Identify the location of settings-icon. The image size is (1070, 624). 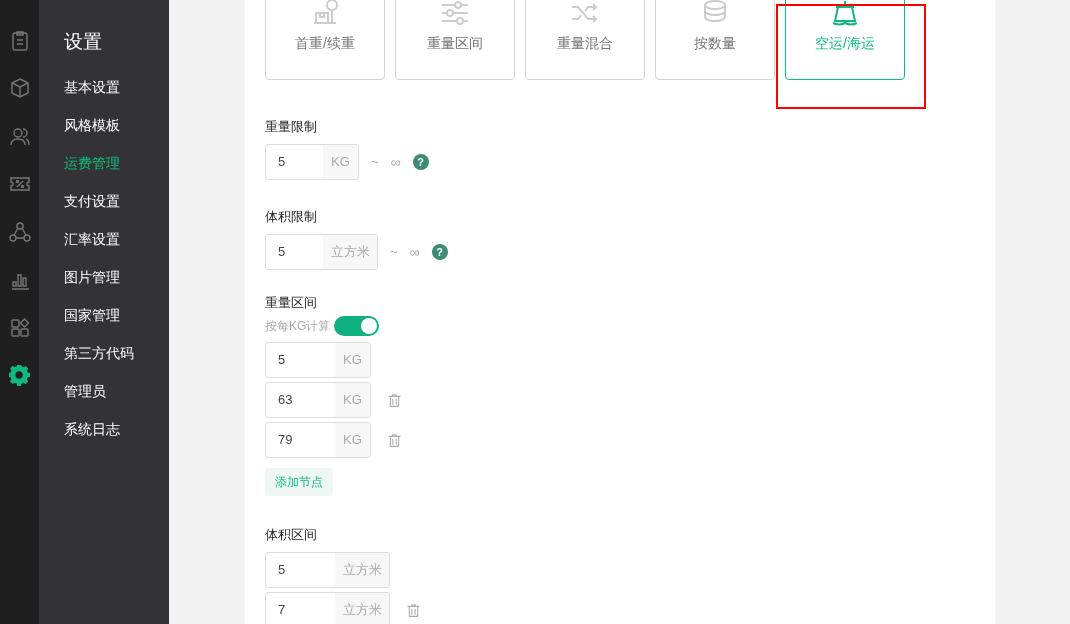
(19, 376).